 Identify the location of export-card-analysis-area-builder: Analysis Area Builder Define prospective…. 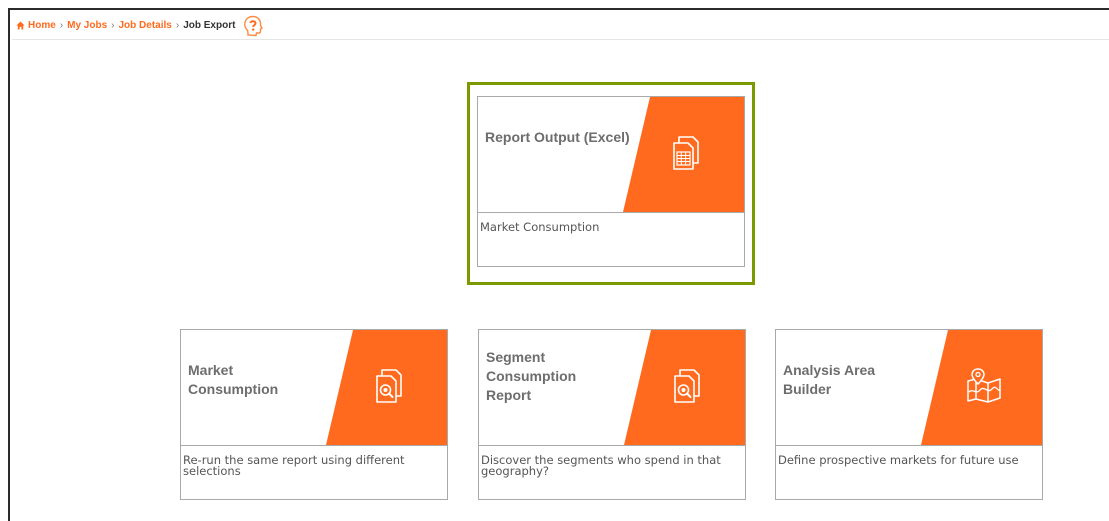
(909, 414).